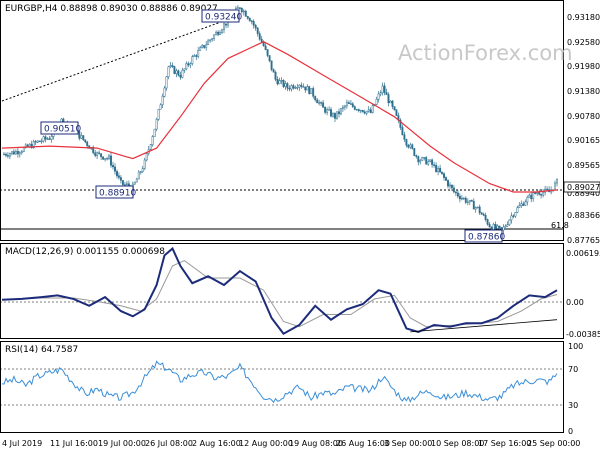 The width and height of the screenshot is (600, 450). I want to click on rsi-y-tick: 0, so click(570, 431).